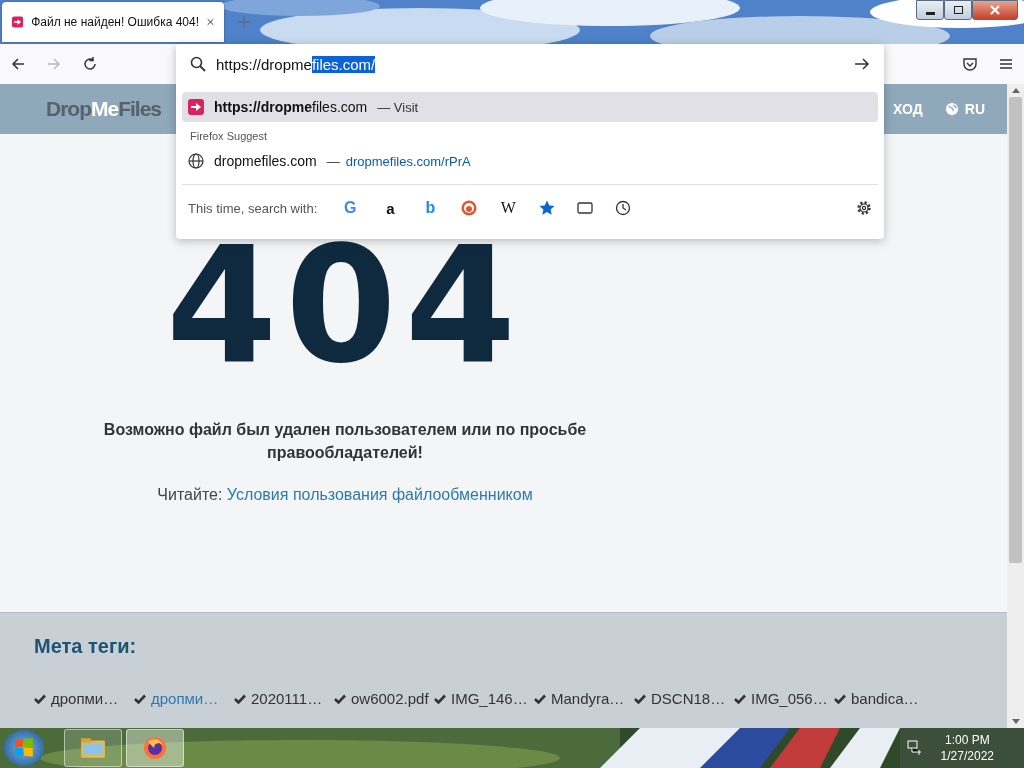  Describe the element at coordinates (862, 64) in the screenshot. I see `go-arrow-icon` at that location.